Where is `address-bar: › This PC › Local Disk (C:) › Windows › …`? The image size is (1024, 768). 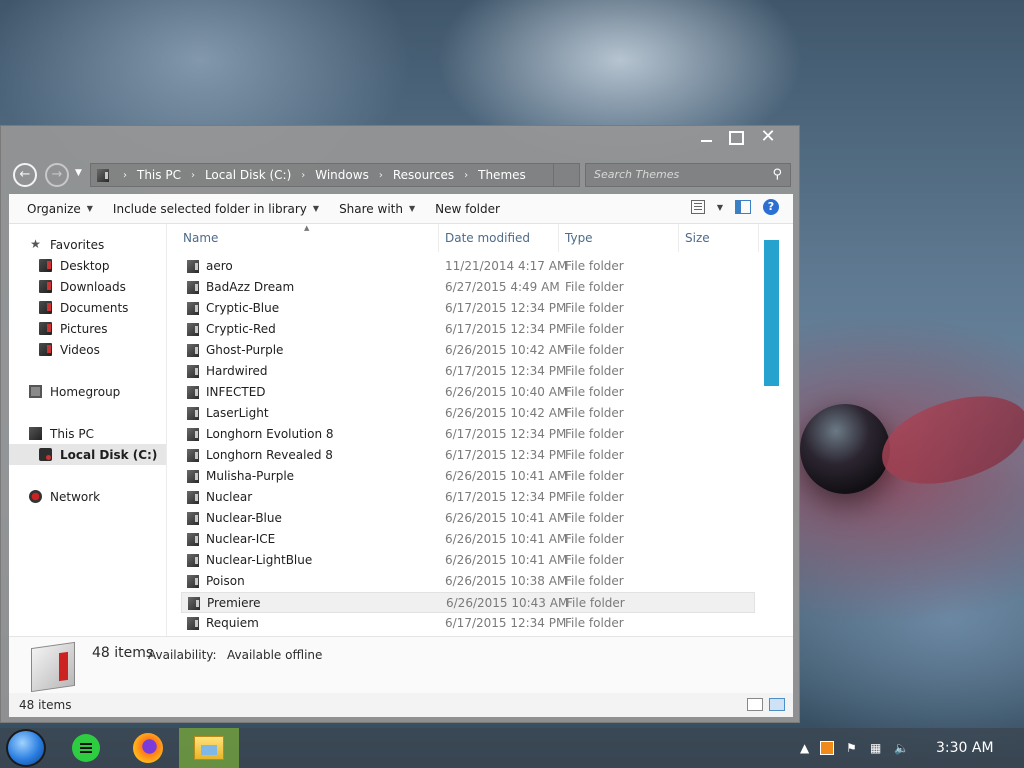
address-bar: › This PC › Local Disk (C:) › Windows › … is located at coordinates (335, 175).